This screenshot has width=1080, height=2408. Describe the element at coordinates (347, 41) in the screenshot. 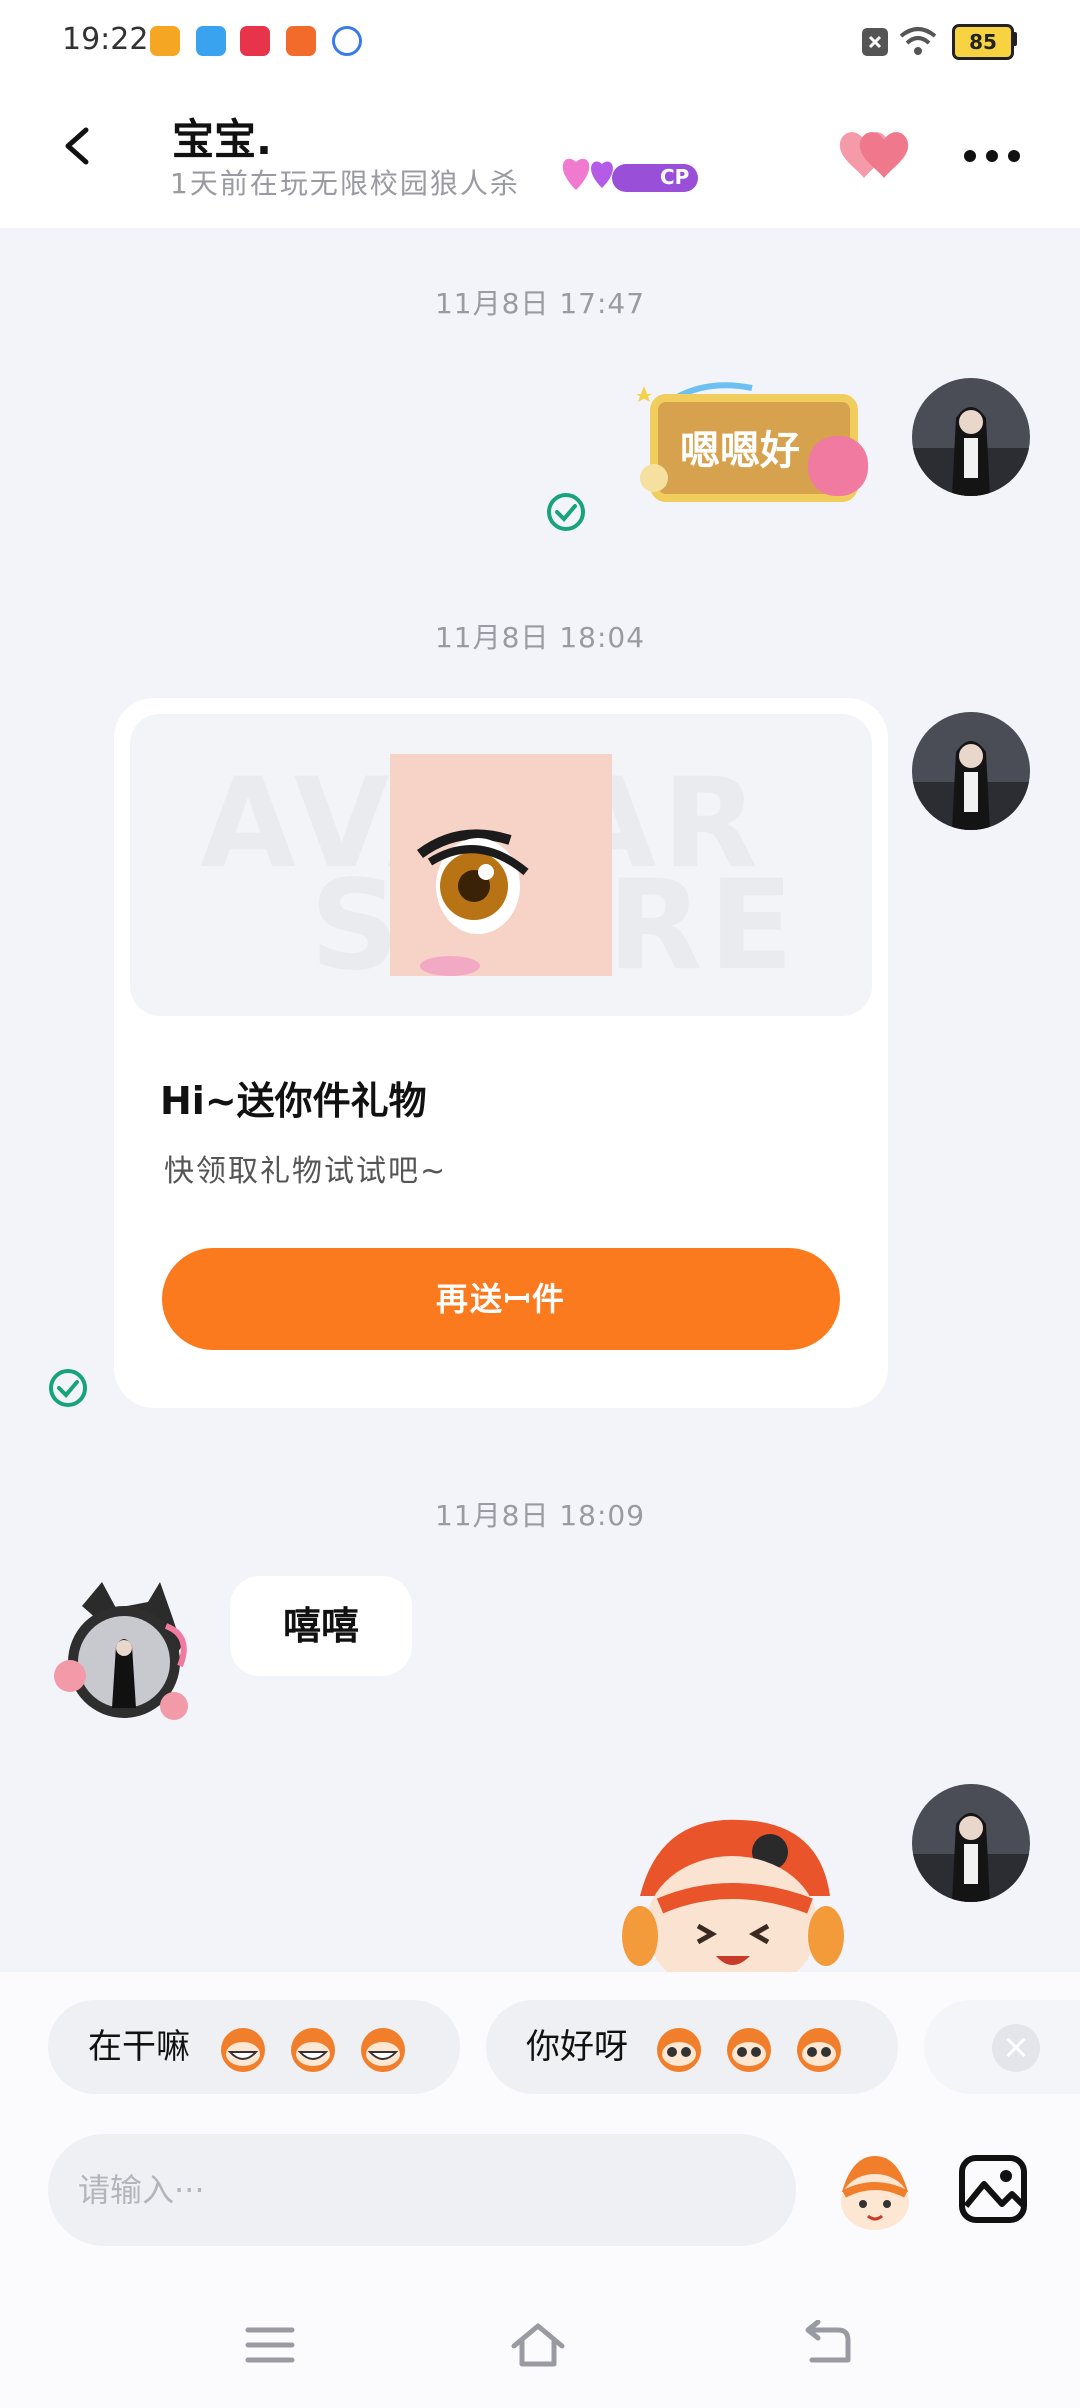

I see `browser-app-icon` at that location.